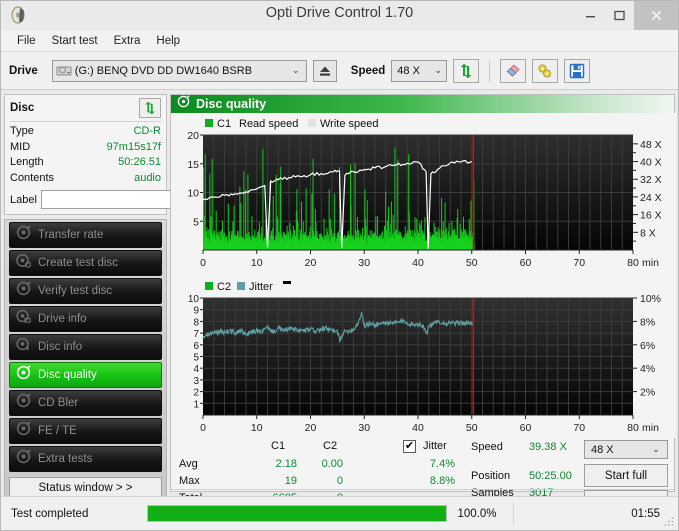  What do you see at coordinates (487, 447) in the screenshot?
I see `speed-stat-label: Speed` at bounding box center [487, 447].